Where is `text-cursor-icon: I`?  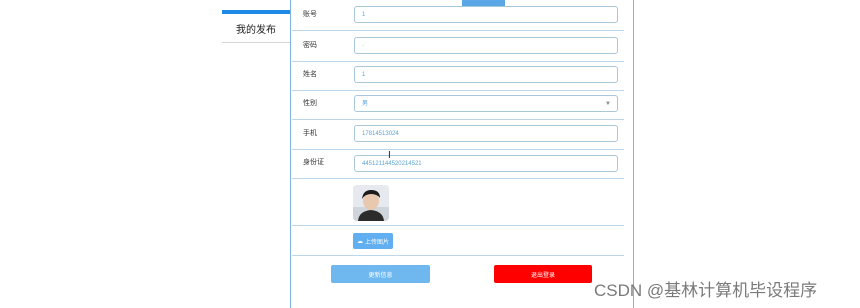
text-cursor-icon: I is located at coordinates (389, 155).